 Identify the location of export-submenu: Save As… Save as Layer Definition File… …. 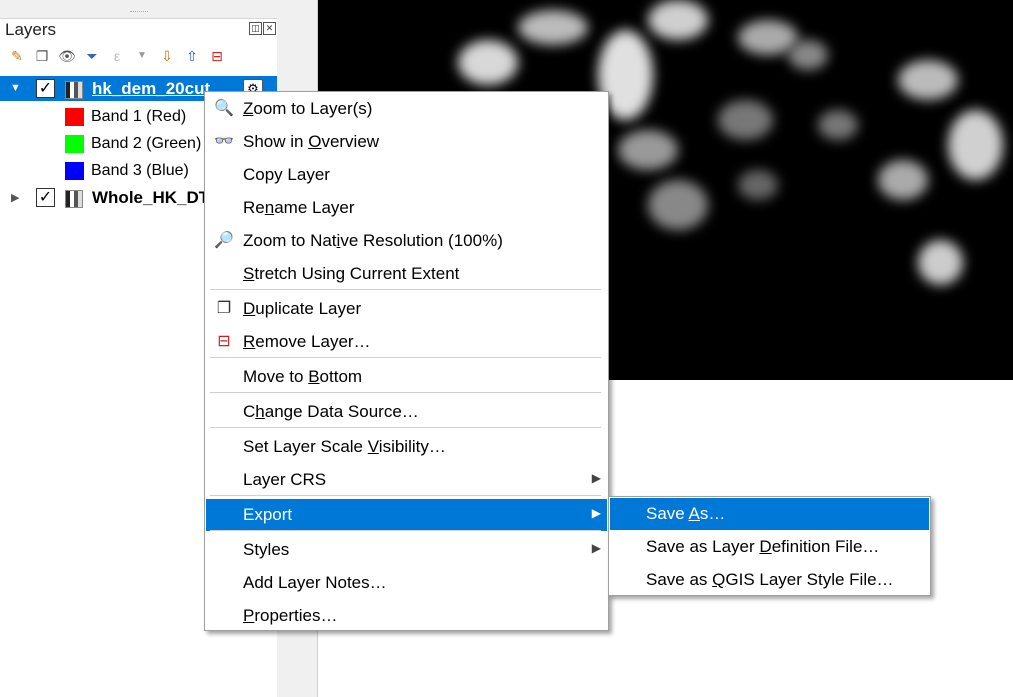
(769, 546).